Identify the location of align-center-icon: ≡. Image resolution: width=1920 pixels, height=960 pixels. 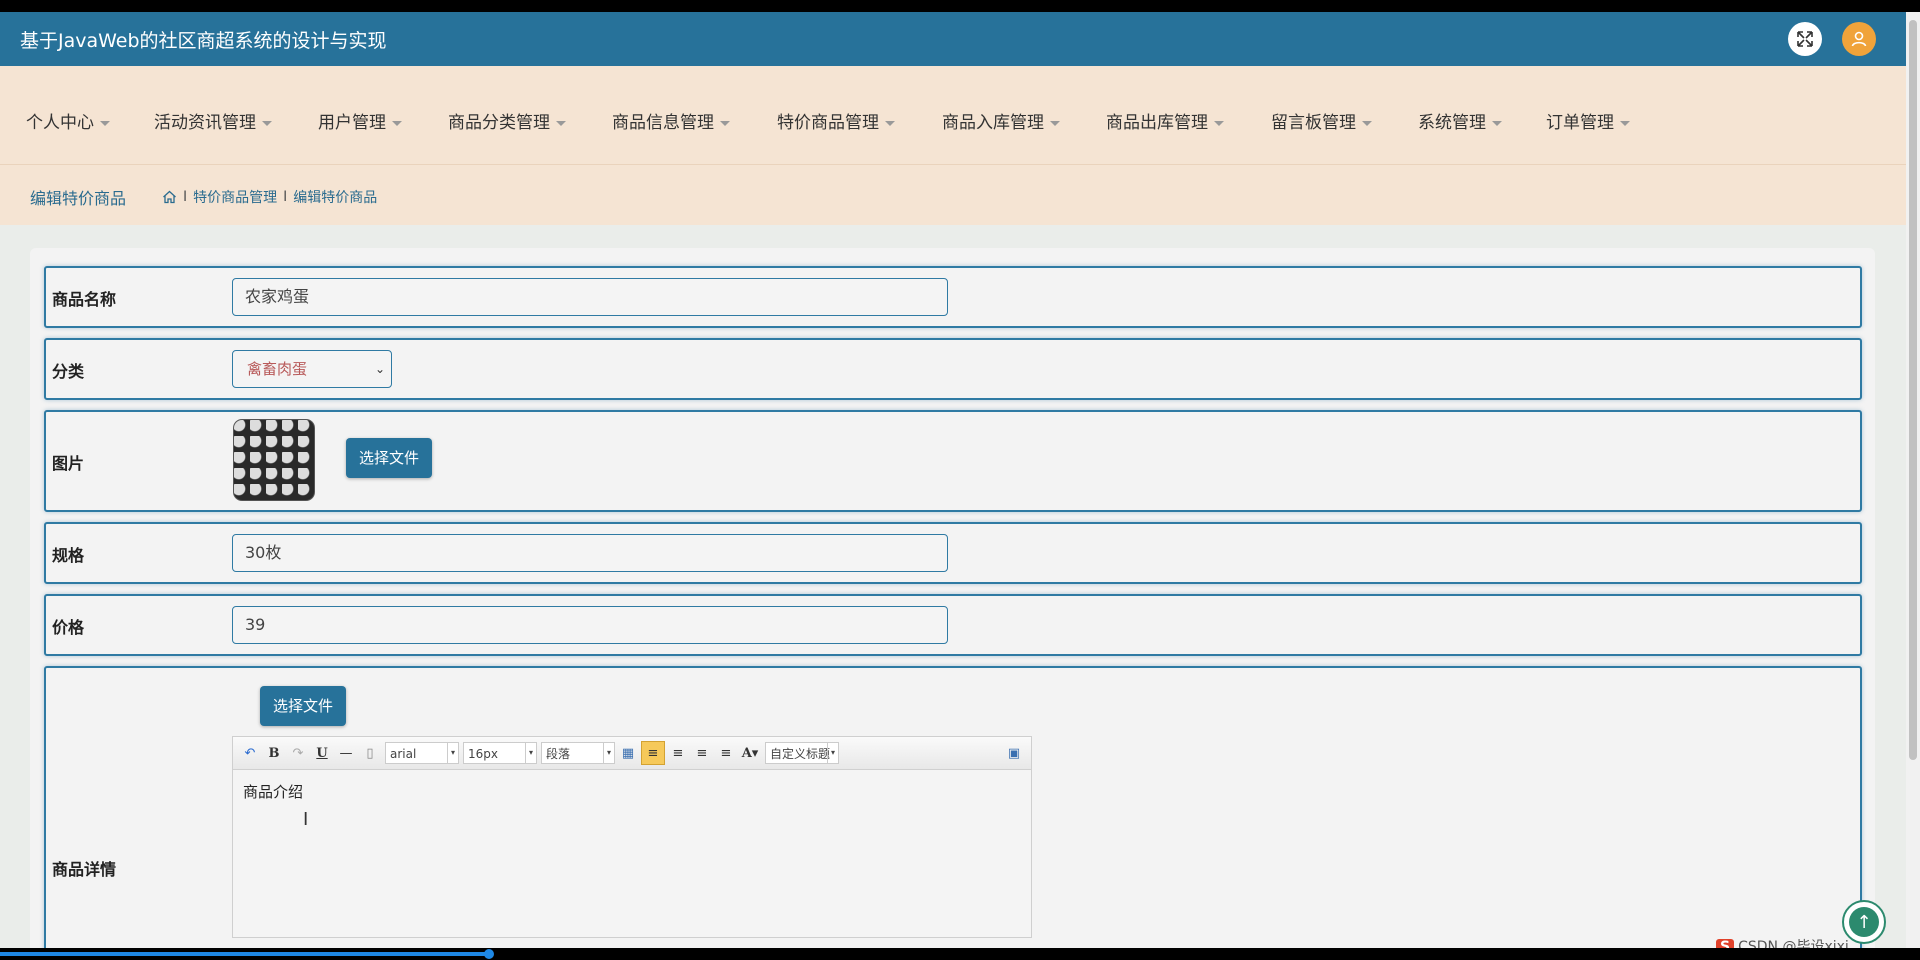
(702, 753).